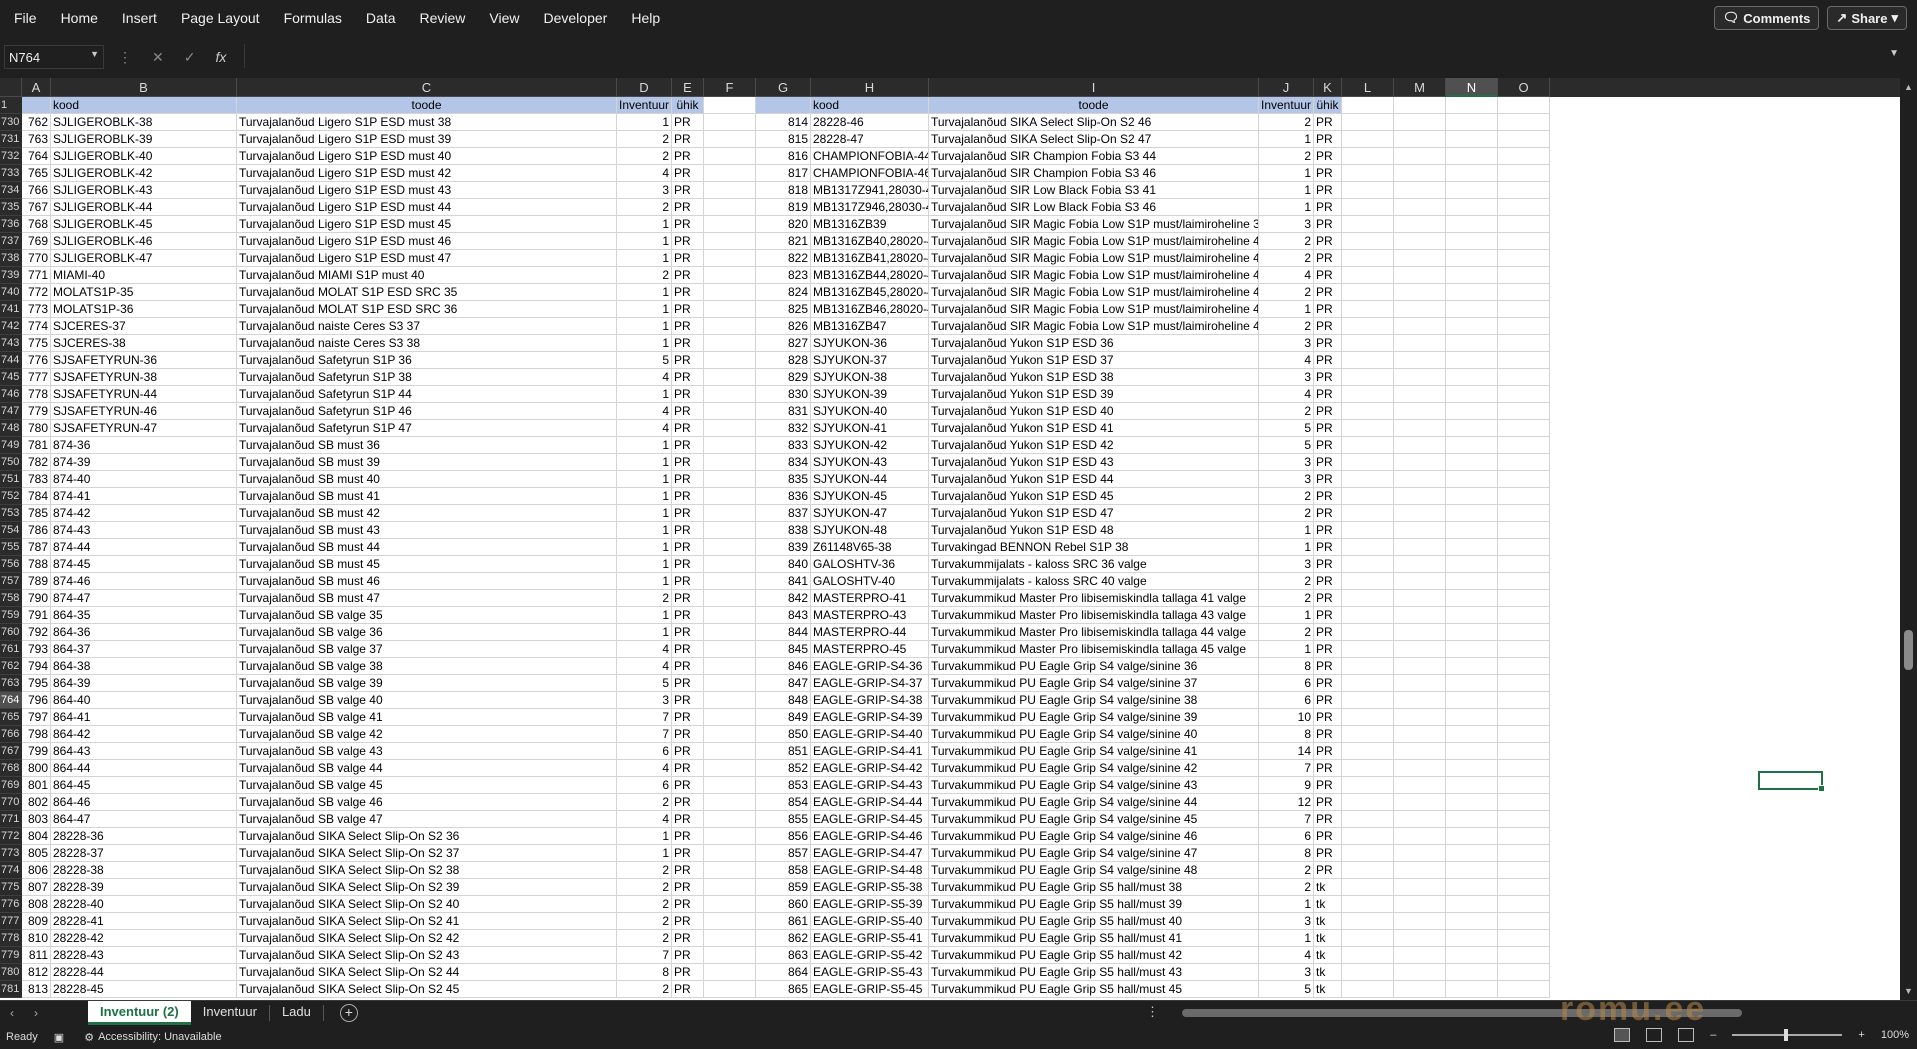 This screenshot has width=1917, height=1049. What do you see at coordinates (783, 462) in the screenshot?
I see `data-cell: 834` at bounding box center [783, 462].